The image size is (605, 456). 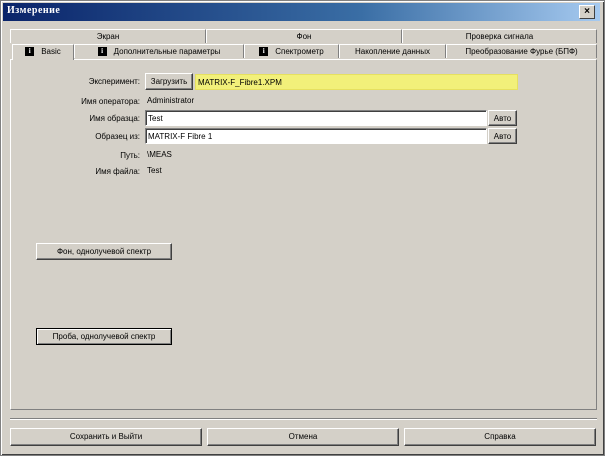 I want to click on tab-fourier-transform: Преобразование Фурье (БПФ), so click(x=521, y=51).